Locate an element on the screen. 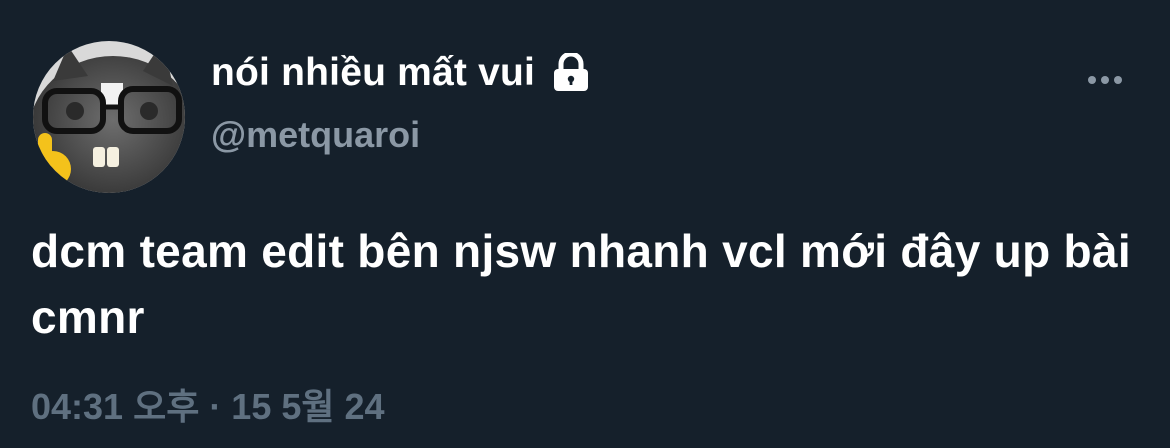 The height and width of the screenshot is (448, 1170). cat-avatar-image is located at coordinates (109, 117).